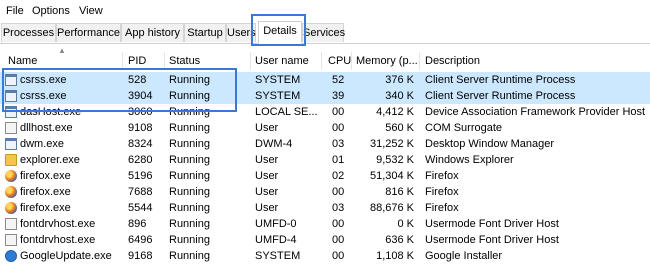 This screenshot has width=650, height=269. What do you see at coordinates (42, 144) in the screenshot?
I see `process-name: dwm.exe` at bounding box center [42, 144].